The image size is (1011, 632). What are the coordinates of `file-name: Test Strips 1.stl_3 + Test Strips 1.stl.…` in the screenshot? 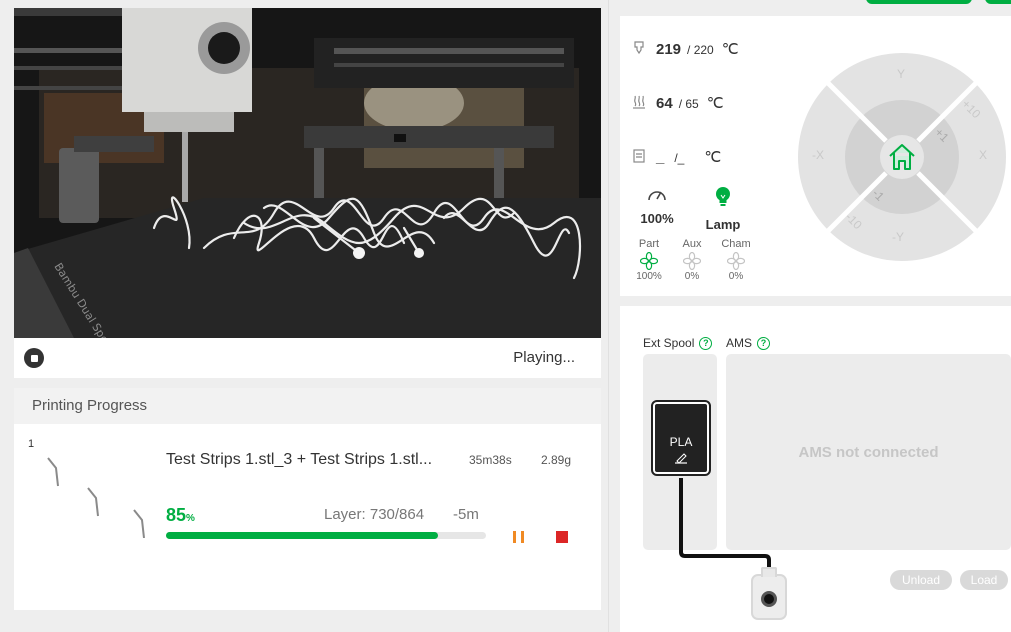 It's located at (299, 459).